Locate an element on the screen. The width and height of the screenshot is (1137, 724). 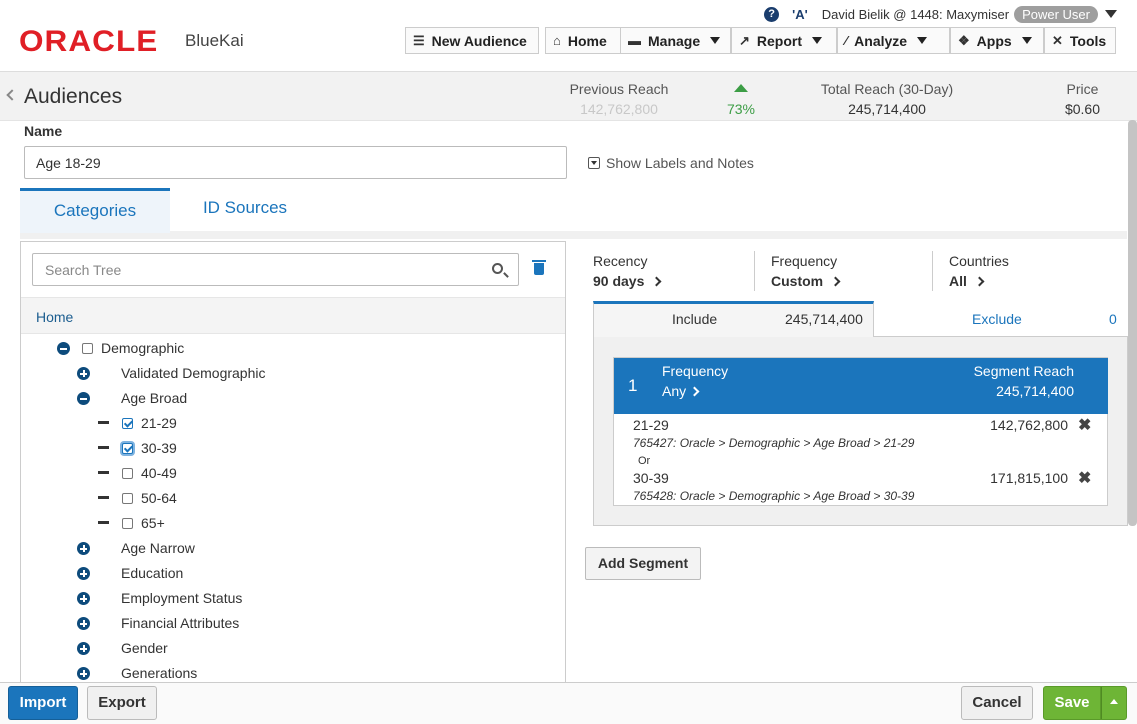
tree-node-age-65-plus: 65+ is located at coordinates (153, 523).